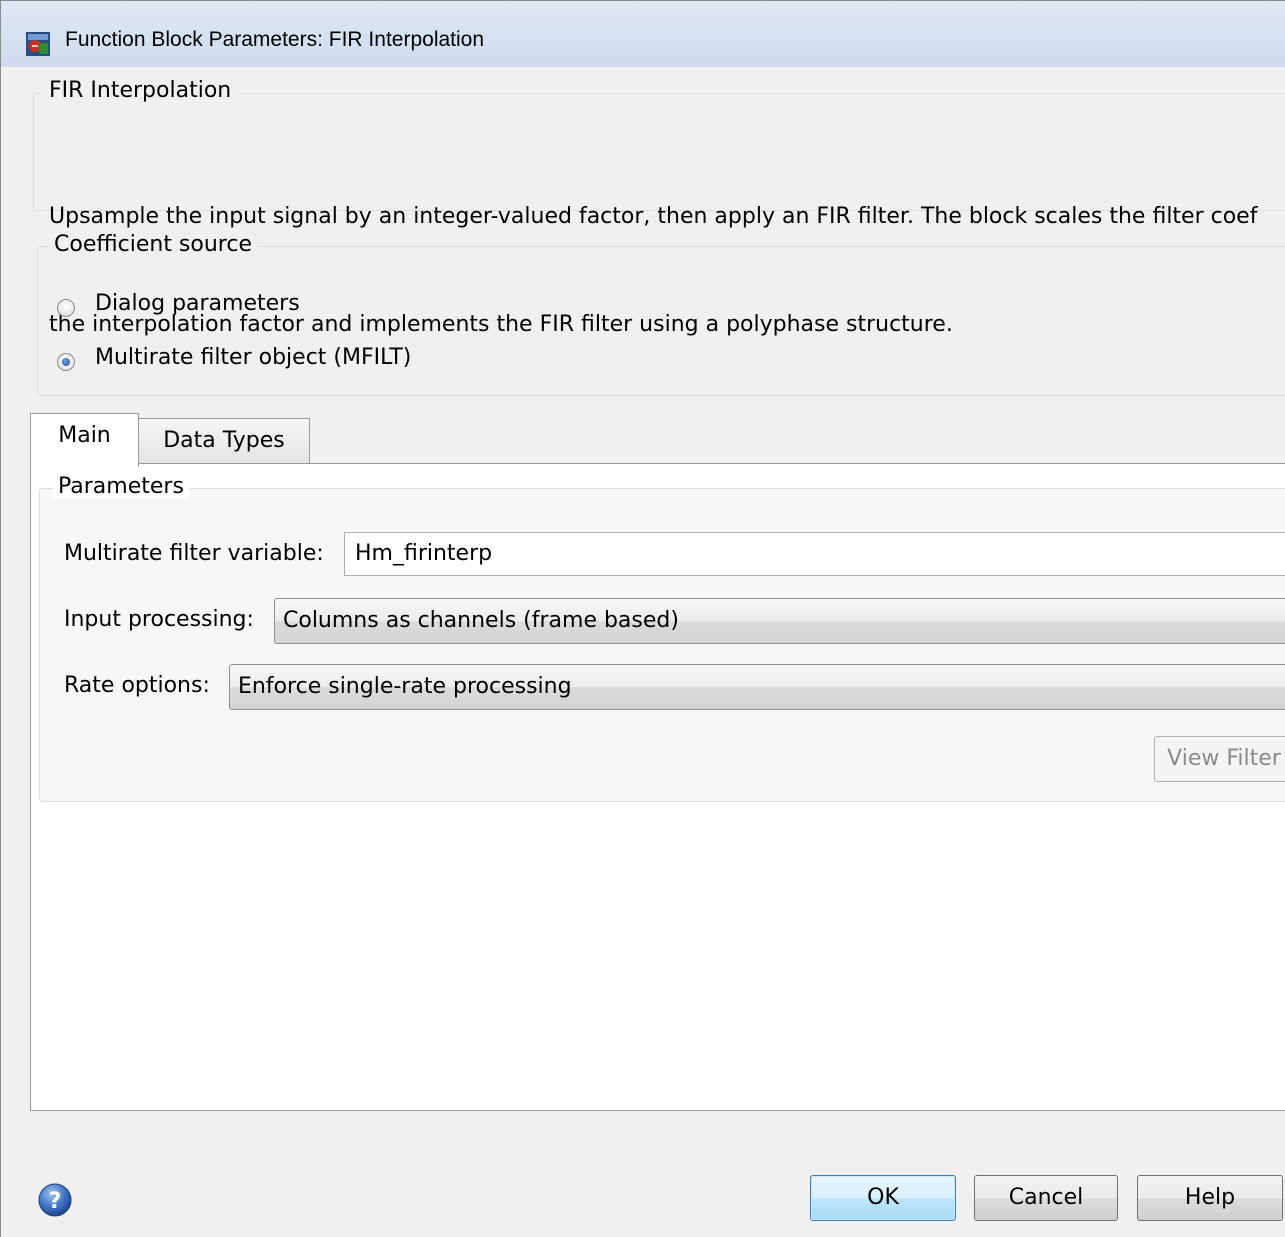 The width and height of the screenshot is (1285, 1237). What do you see at coordinates (1046, 1198) in the screenshot?
I see `cancel-button: Cancel` at bounding box center [1046, 1198].